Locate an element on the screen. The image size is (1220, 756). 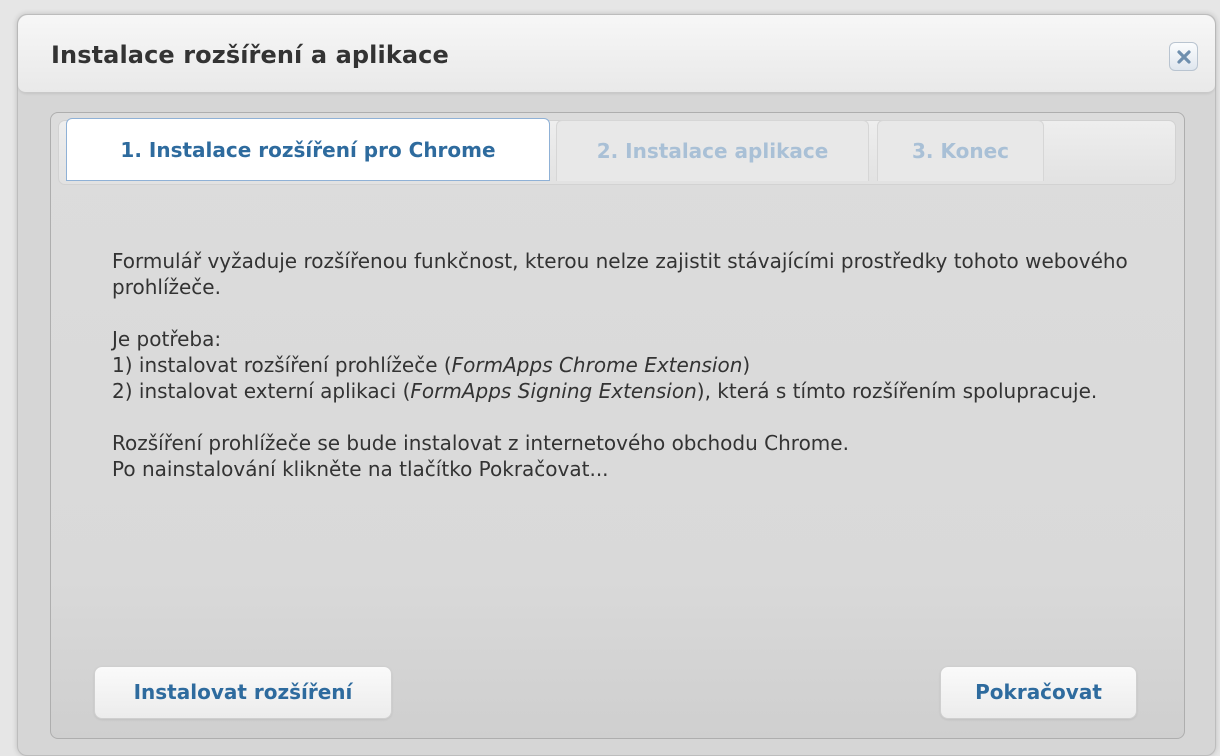
close-button is located at coordinates (1183, 56).